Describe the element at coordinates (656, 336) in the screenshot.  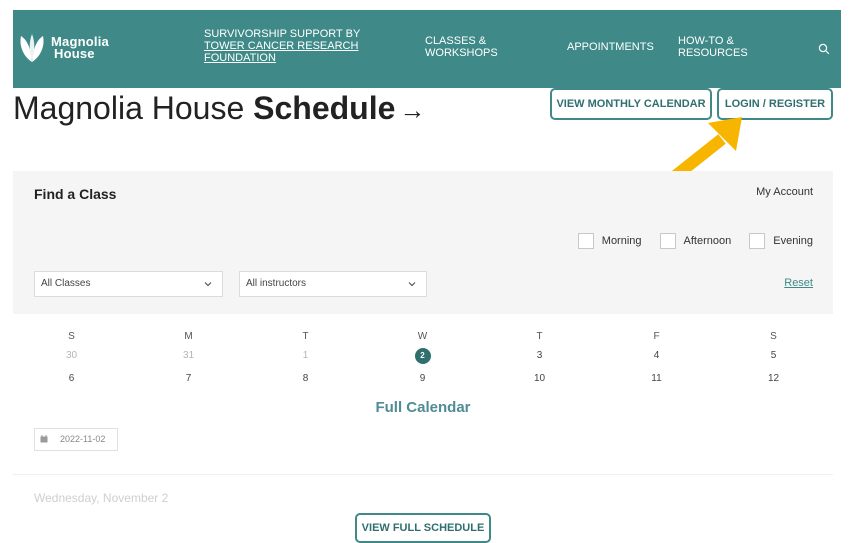
I see `weekday-label: F` at that location.